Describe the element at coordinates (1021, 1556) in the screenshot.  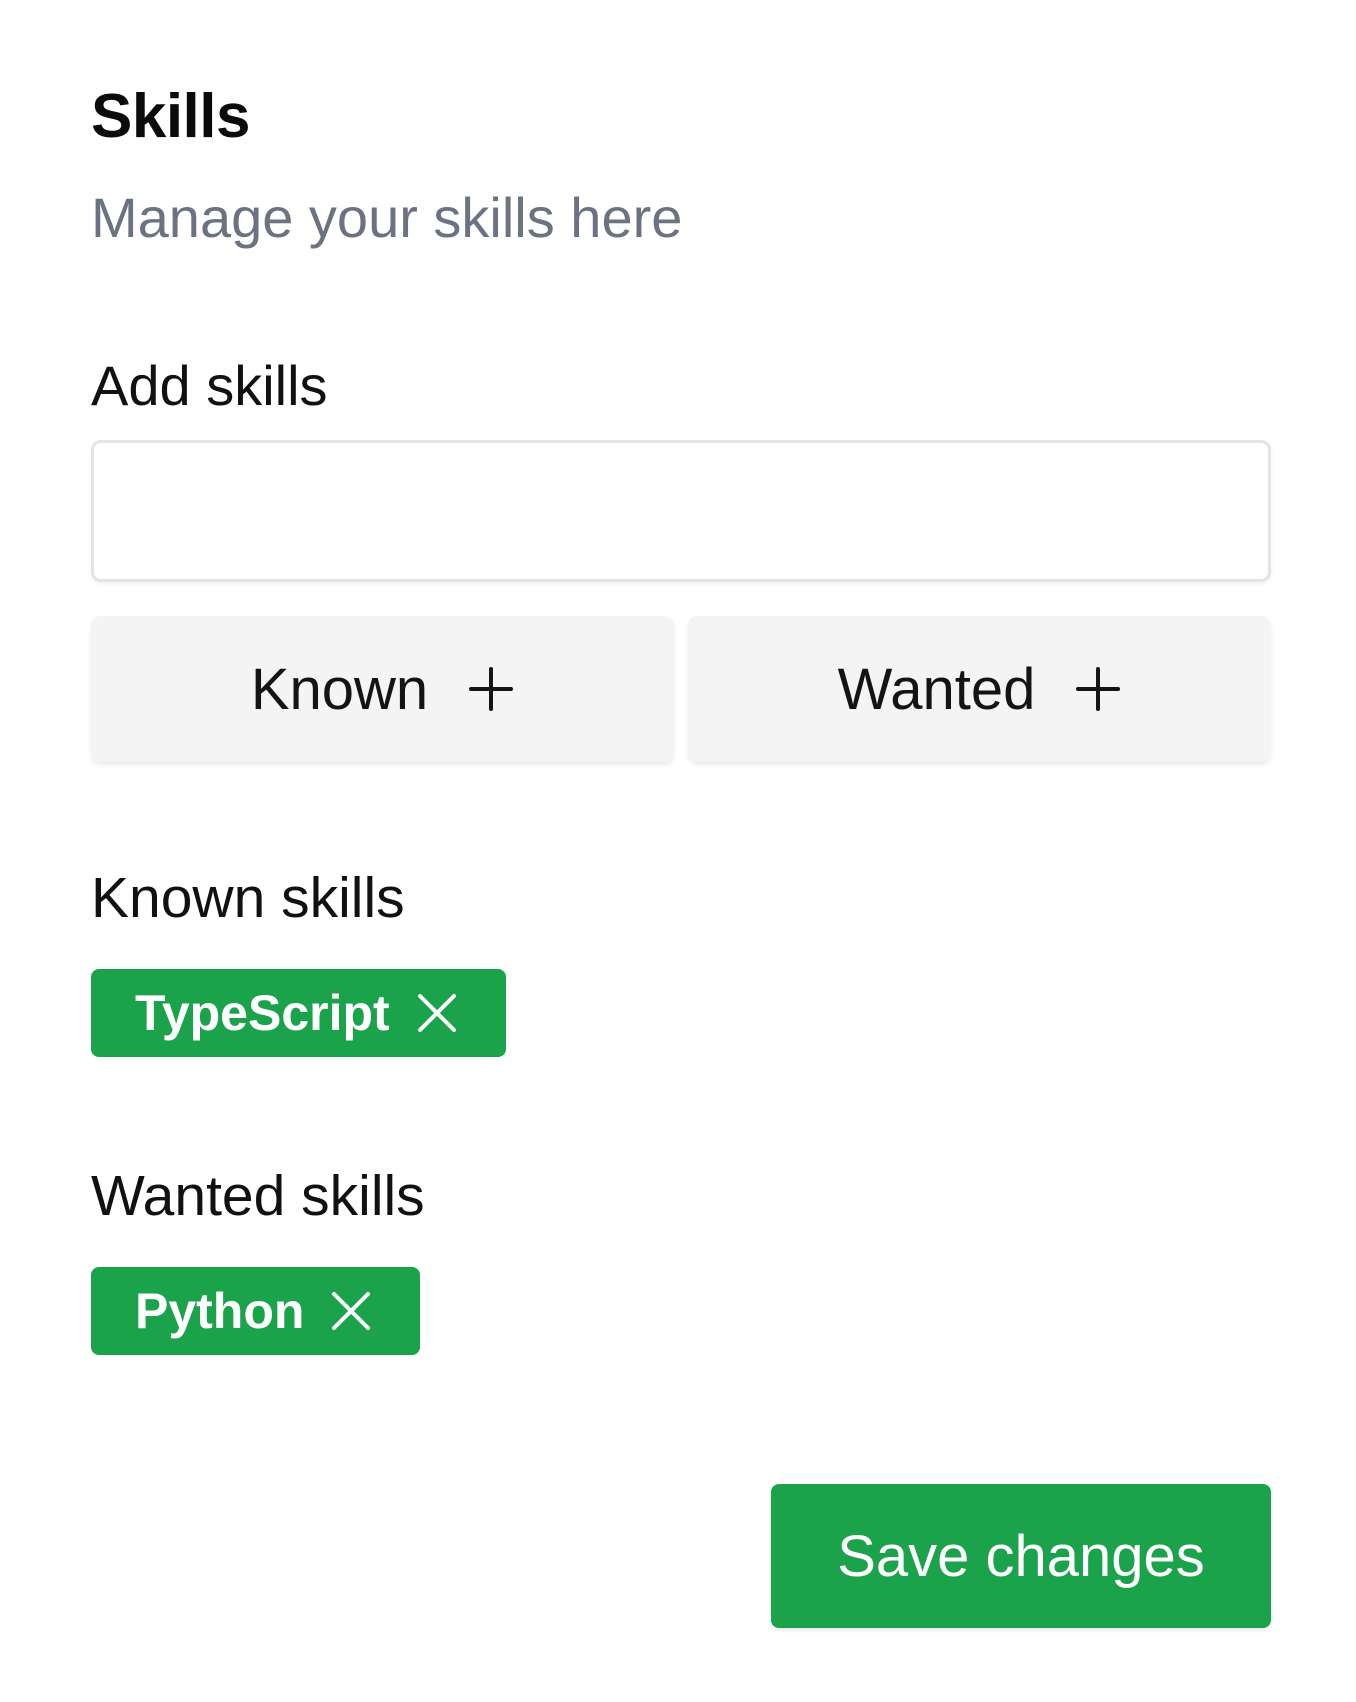
I see `save-changes-button: Save changes` at that location.